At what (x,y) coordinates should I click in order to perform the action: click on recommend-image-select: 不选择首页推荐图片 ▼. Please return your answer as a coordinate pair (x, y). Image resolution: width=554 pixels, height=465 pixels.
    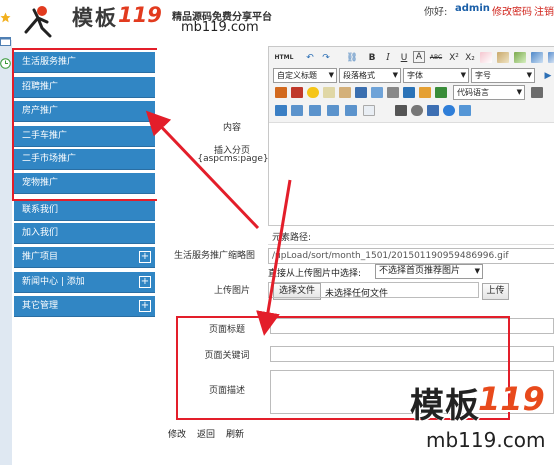
    Looking at the image, I should click on (429, 271).